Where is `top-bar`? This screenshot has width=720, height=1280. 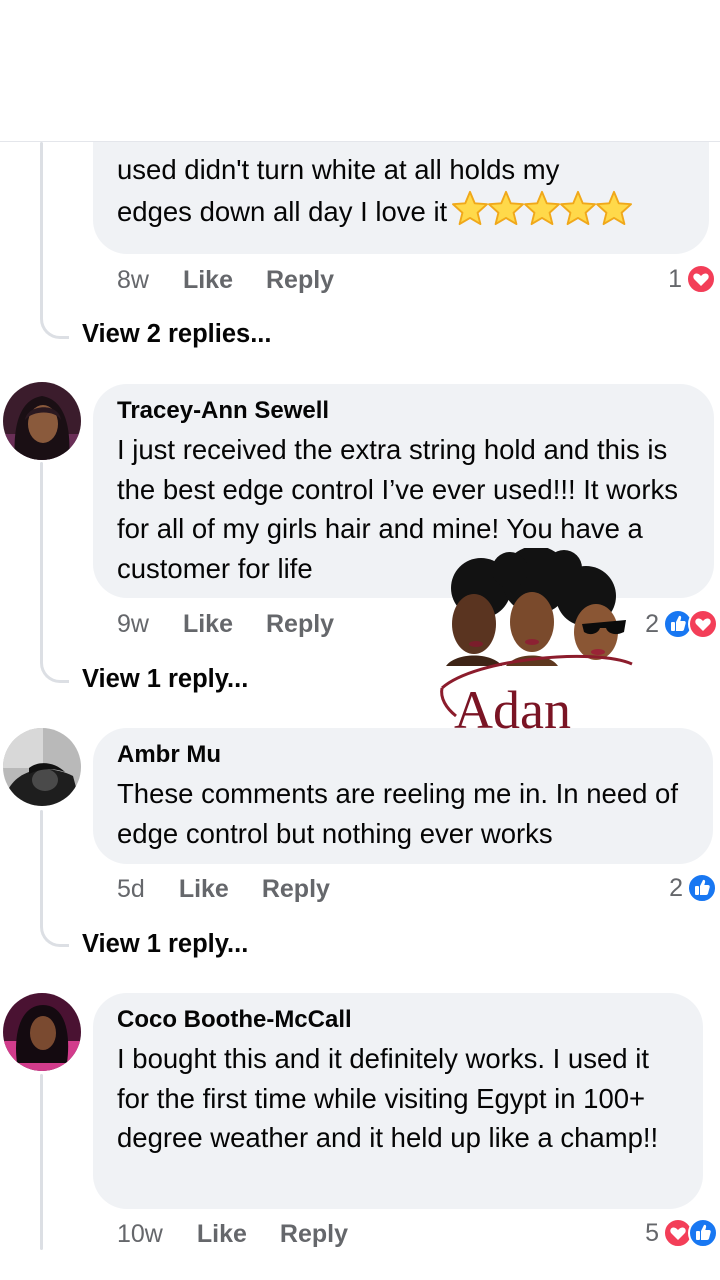 top-bar is located at coordinates (360, 71).